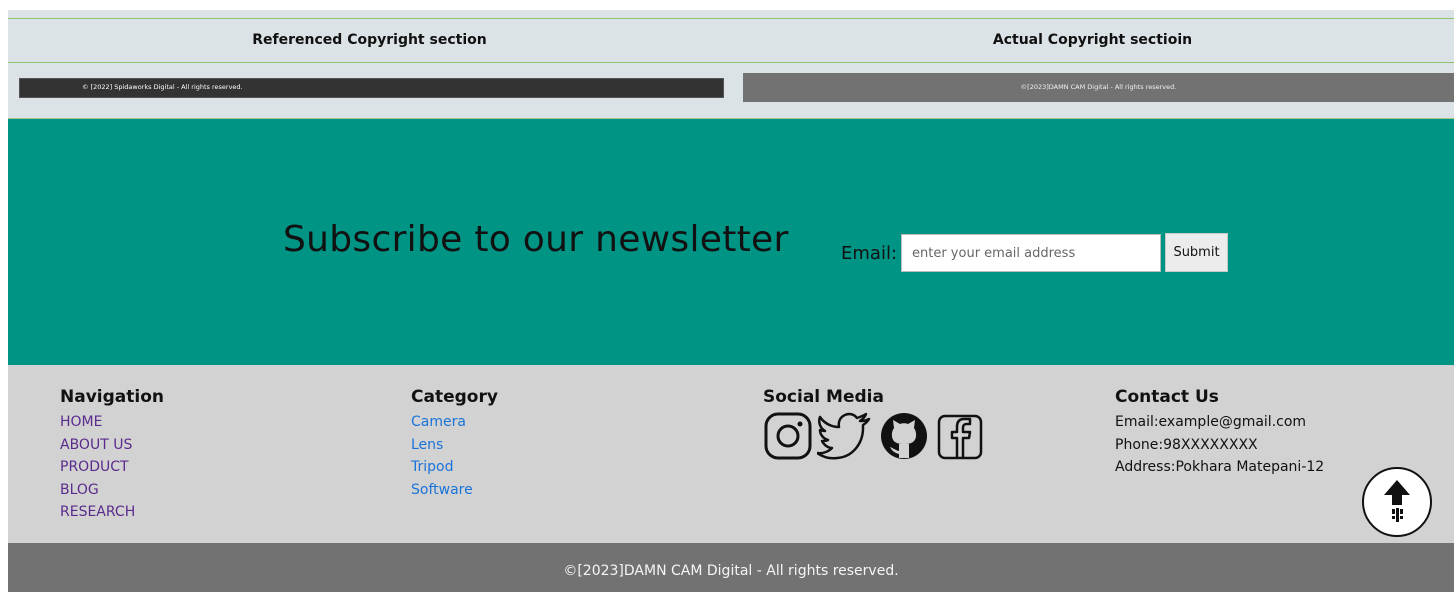 The image size is (1454, 592). I want to click on contact-phone: Phone:98XXXXXXXX, so click(1186, 444).